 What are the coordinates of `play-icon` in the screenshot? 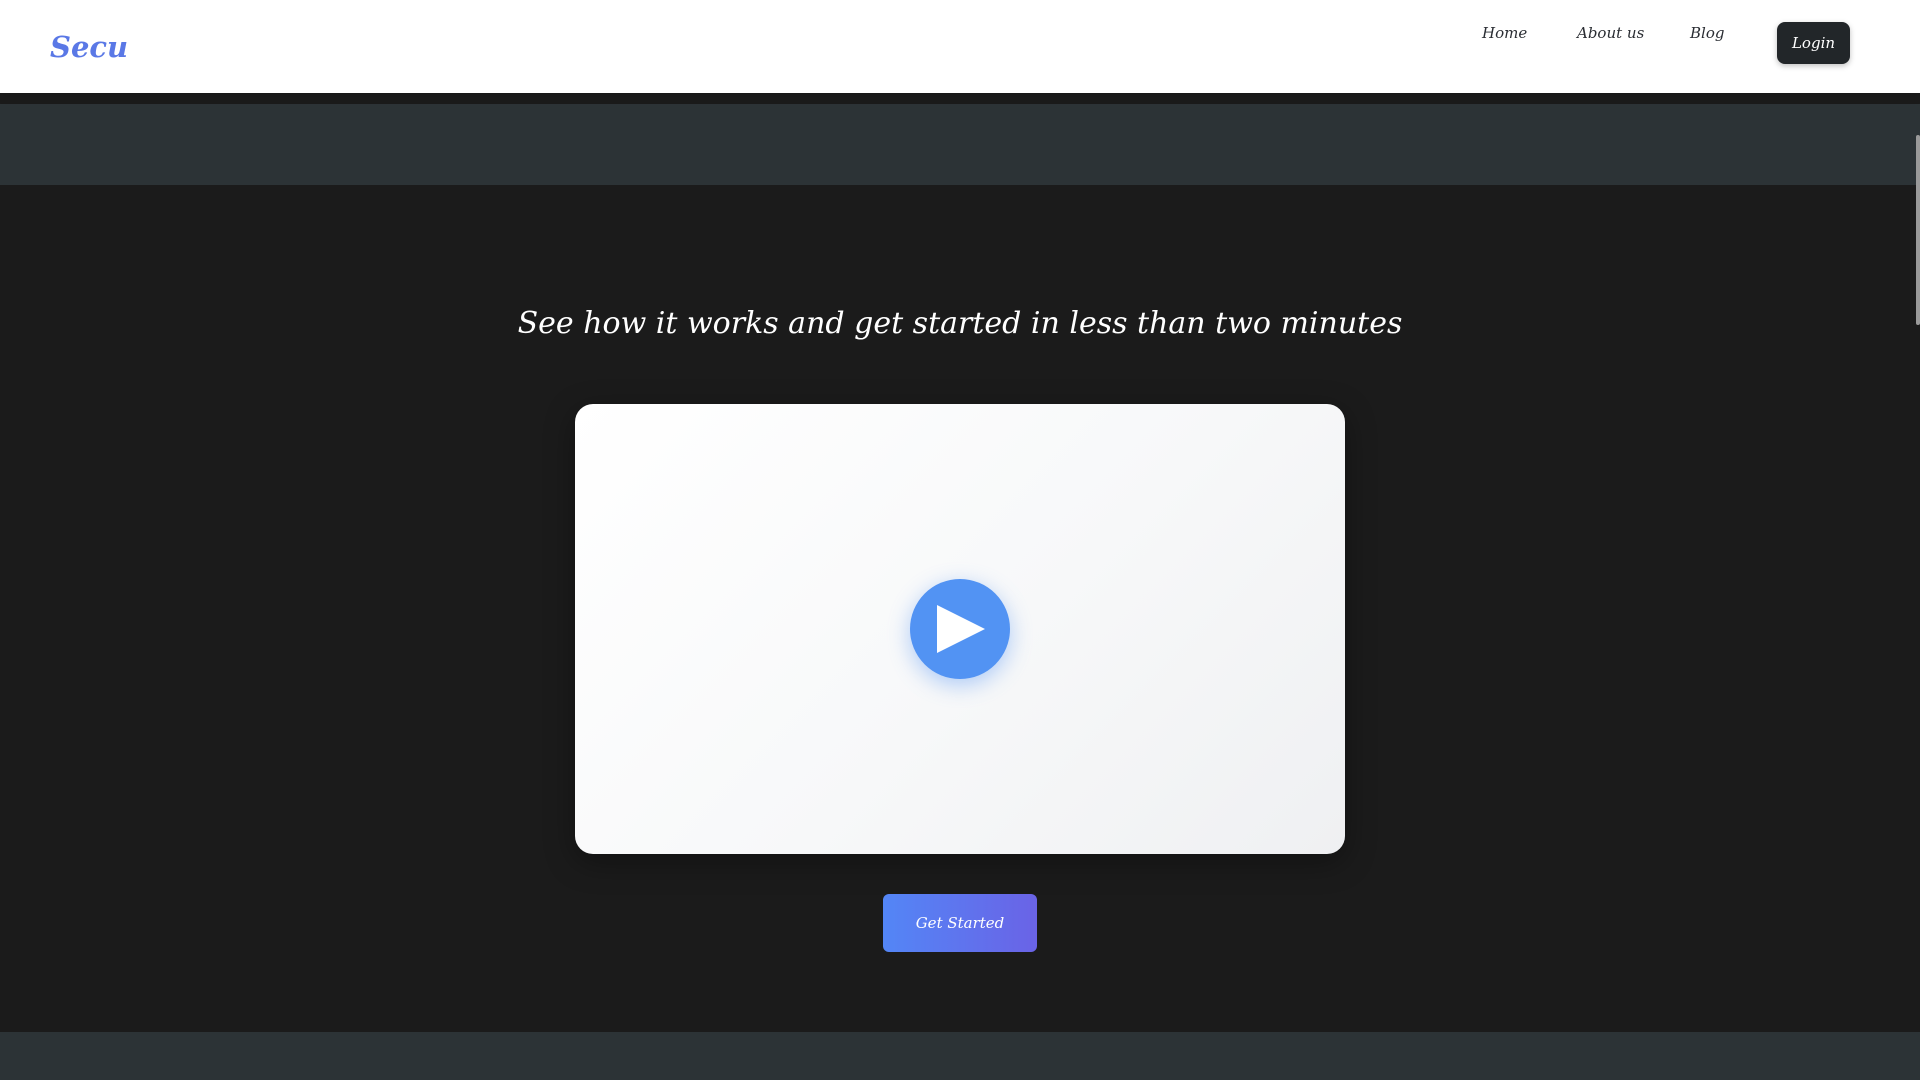 It's located at (961, 629).